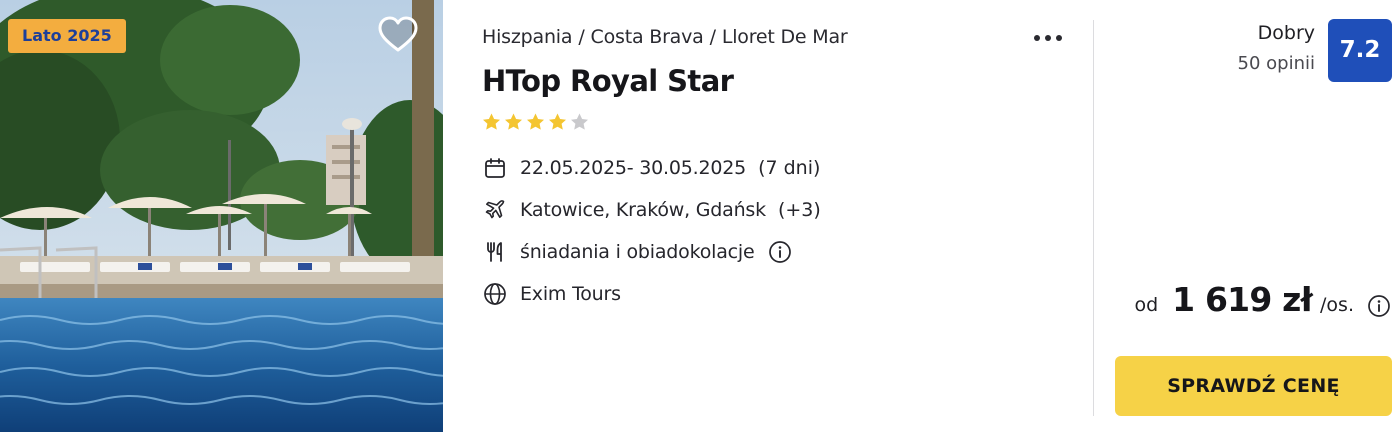  I want to click on more-dots-icon, so click(1048, 38).